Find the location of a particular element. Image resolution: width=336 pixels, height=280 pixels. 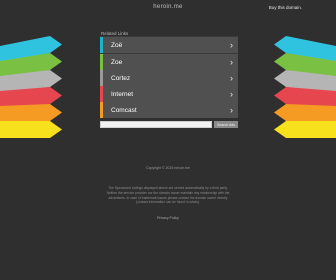

search-button: Search Ads is located at coordinates (226, 124).